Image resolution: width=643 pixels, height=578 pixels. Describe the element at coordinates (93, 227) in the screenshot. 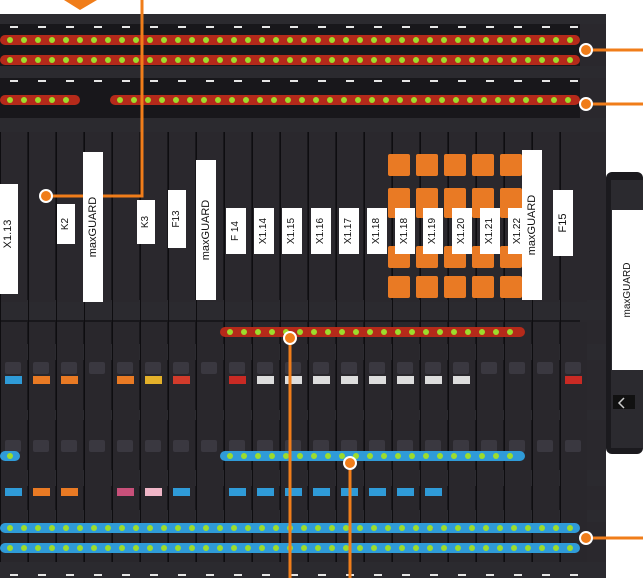

I see `label-maxguard-1: maxGUARD` at that location.